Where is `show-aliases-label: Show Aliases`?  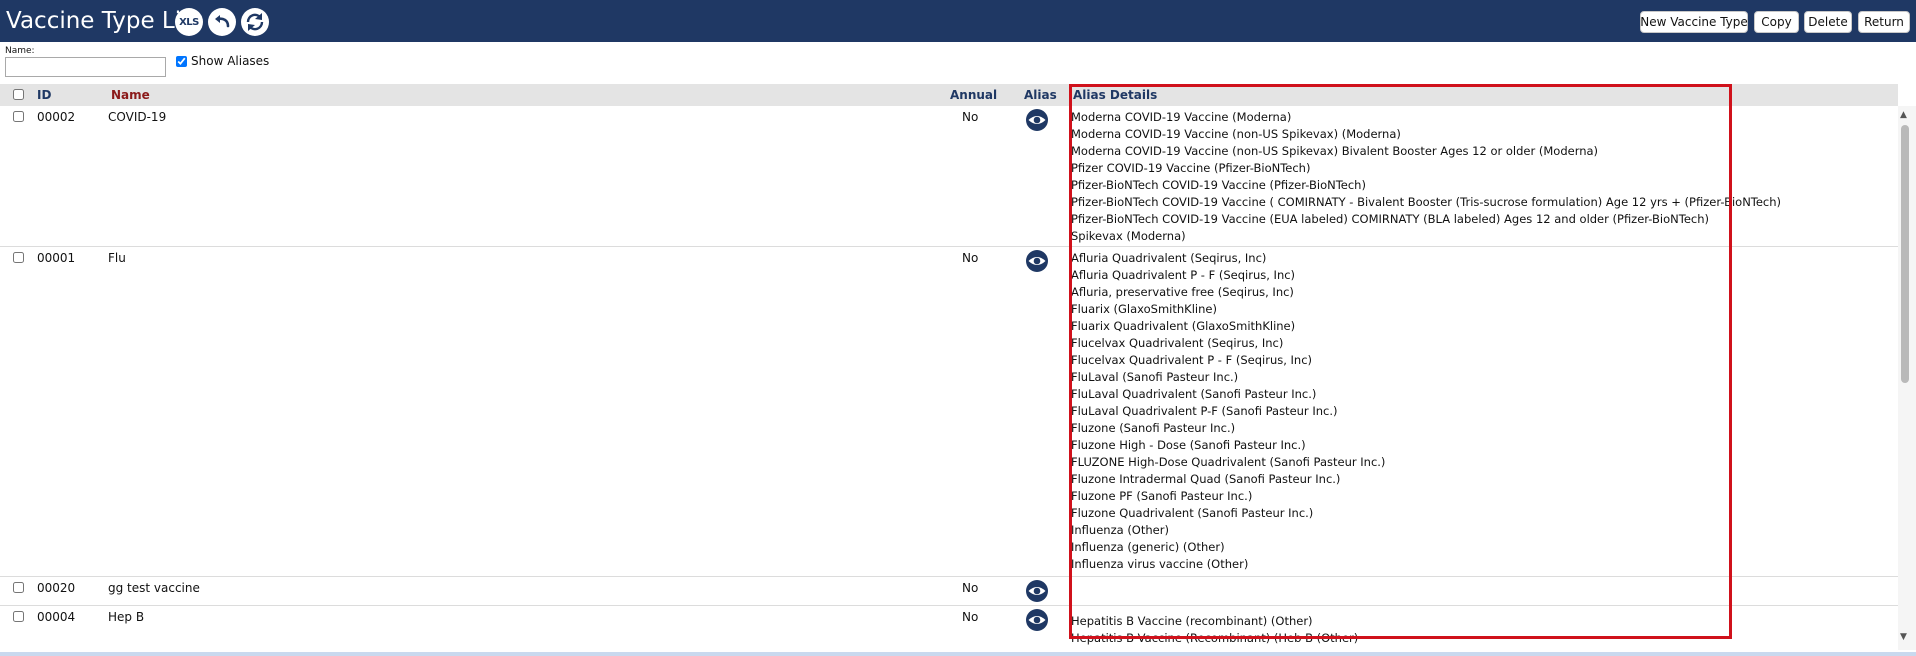
show-aliases-label: Show Aliases is located at coordinates (230, 61).